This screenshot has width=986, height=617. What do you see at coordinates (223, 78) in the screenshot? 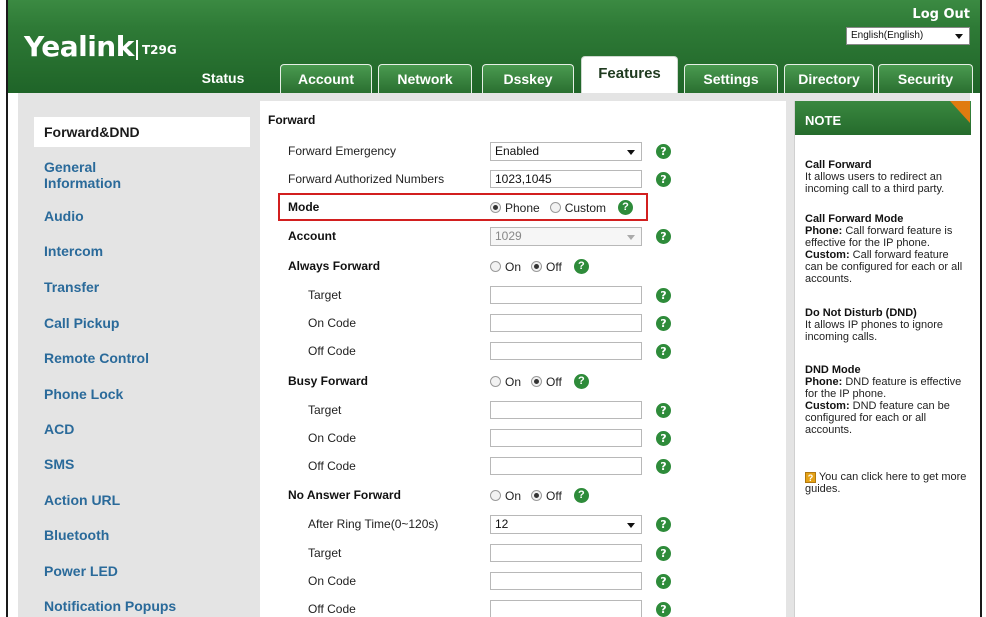
I see `tab-status: Status` at bounding box center [223, 78].